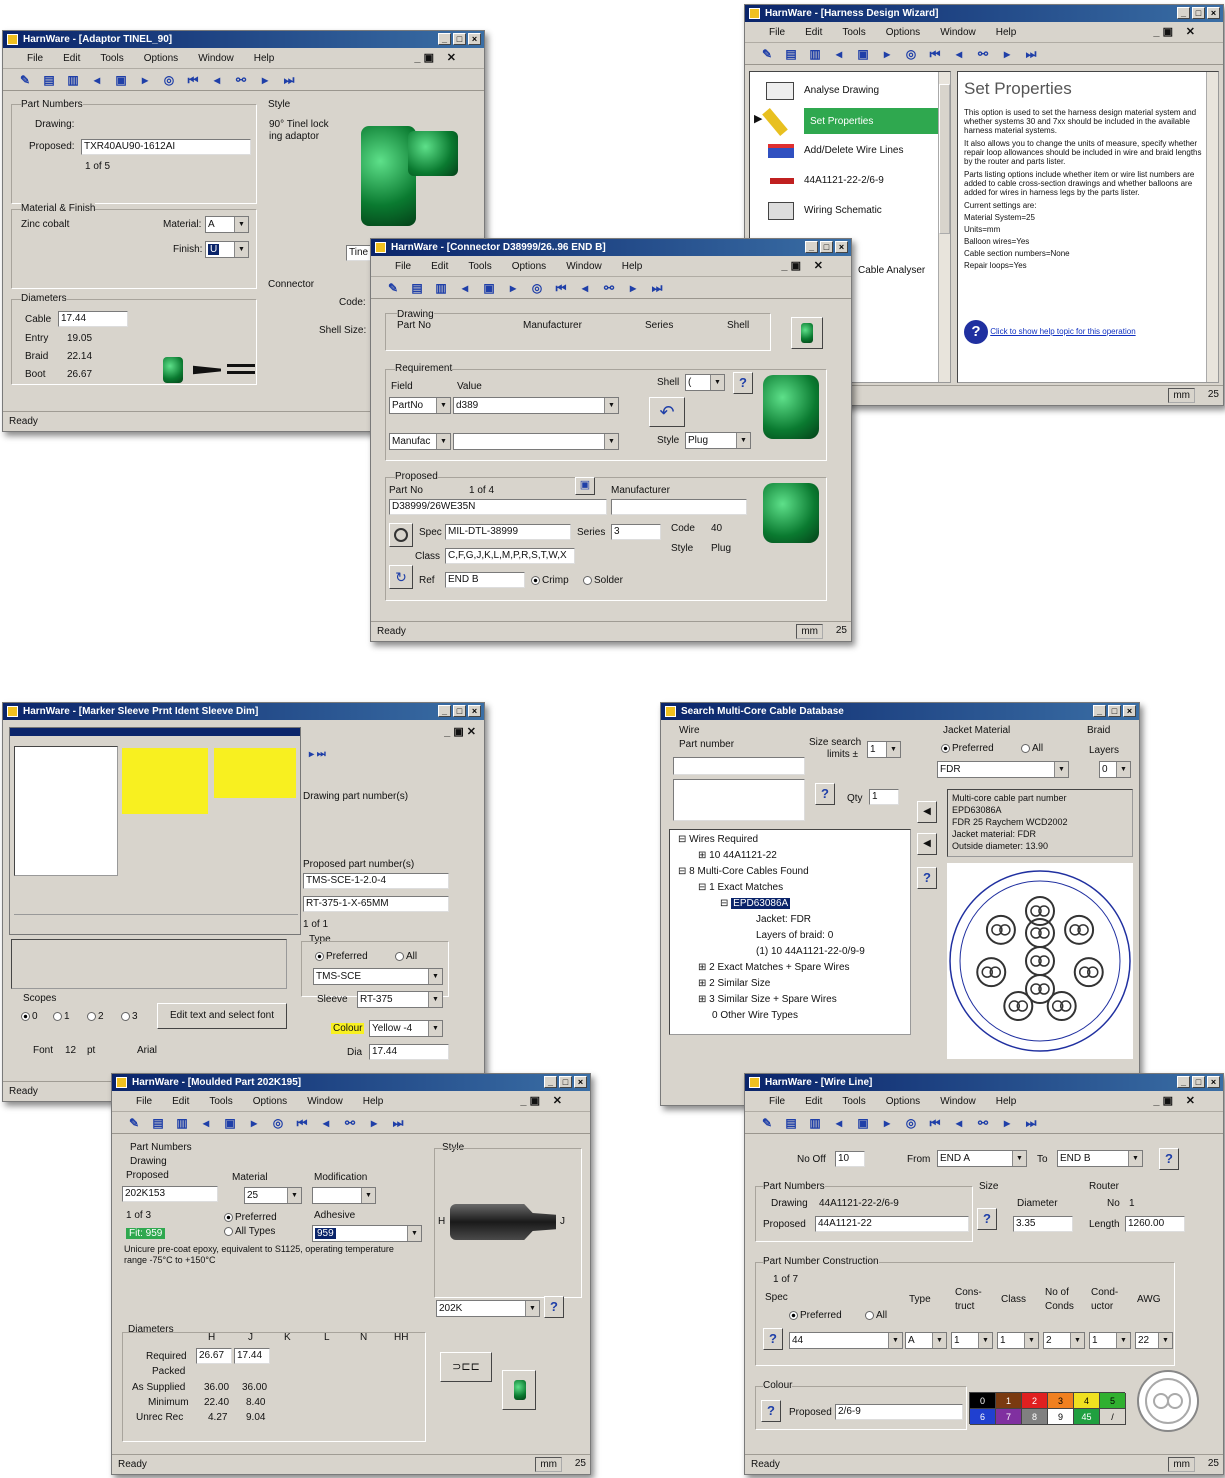 The image size is (1225, 1478). What do you see at coordinates (790, 904) in the screenshot?
I see `tree-item: ⊟ EPD63086A` at bounding box center [790, 904].